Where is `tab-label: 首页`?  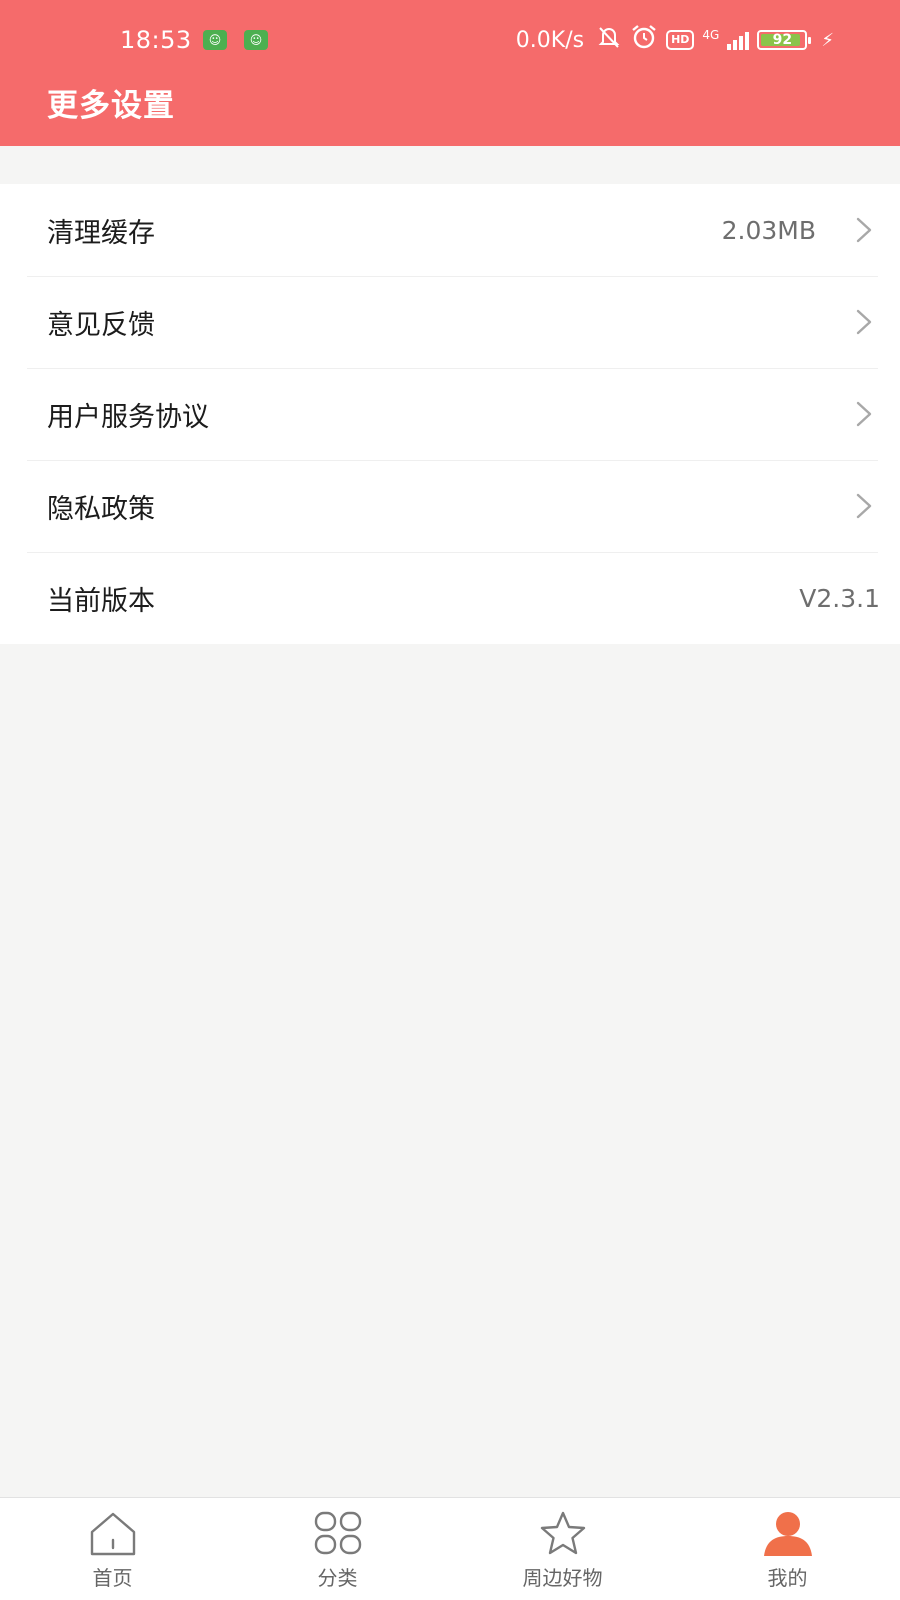
tab-label: 首页 is located at coordinates (112, 1578).